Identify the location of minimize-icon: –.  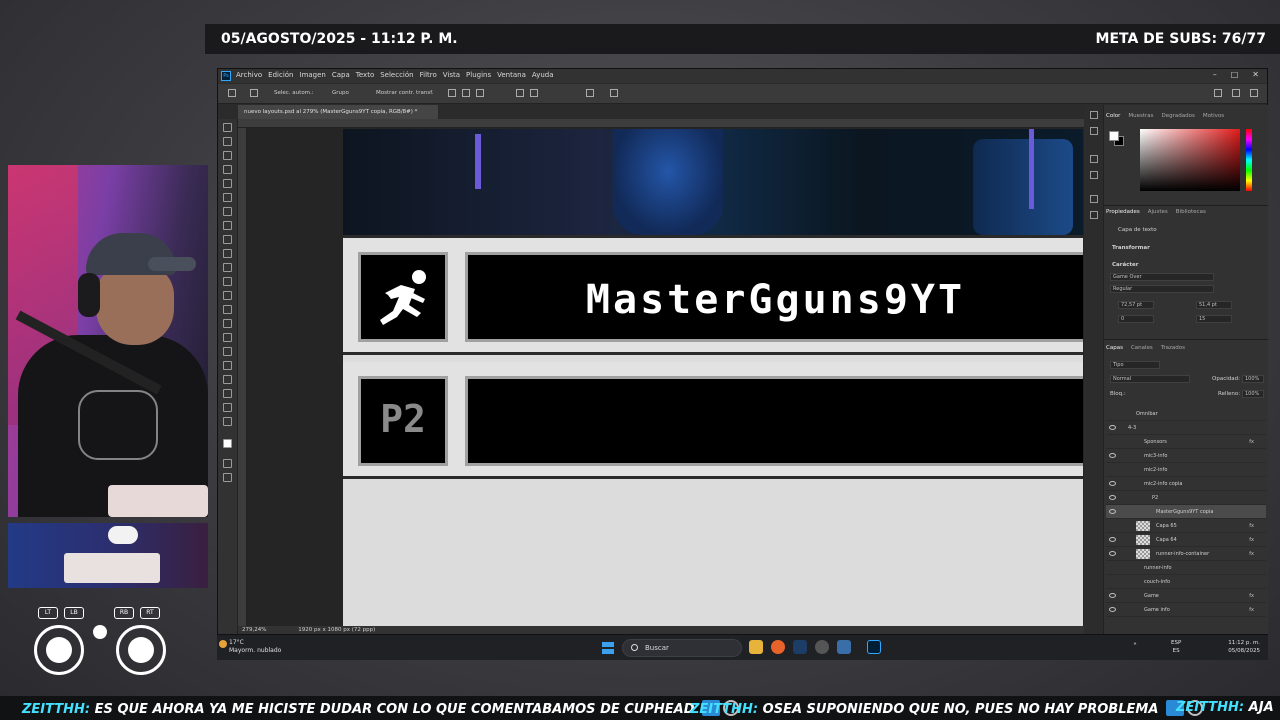
(1215, 74).